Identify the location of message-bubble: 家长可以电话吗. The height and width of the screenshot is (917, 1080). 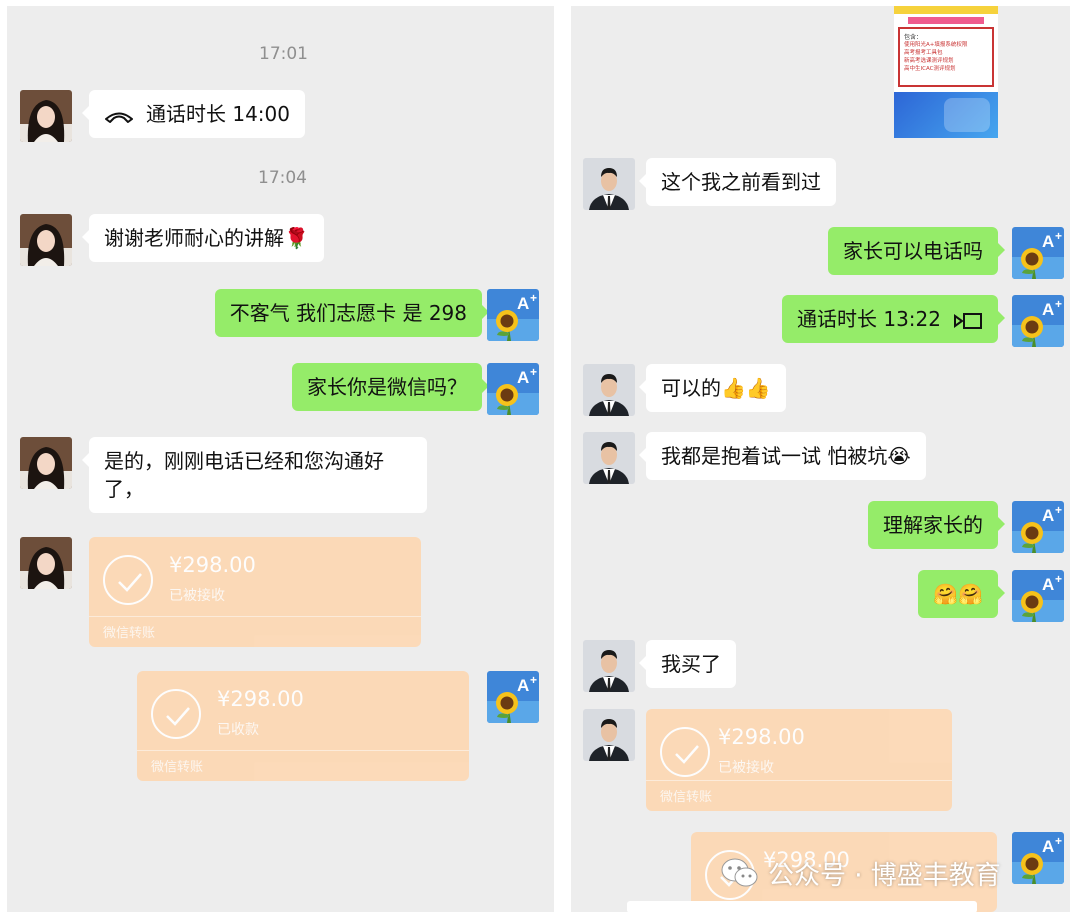
(916, 251).